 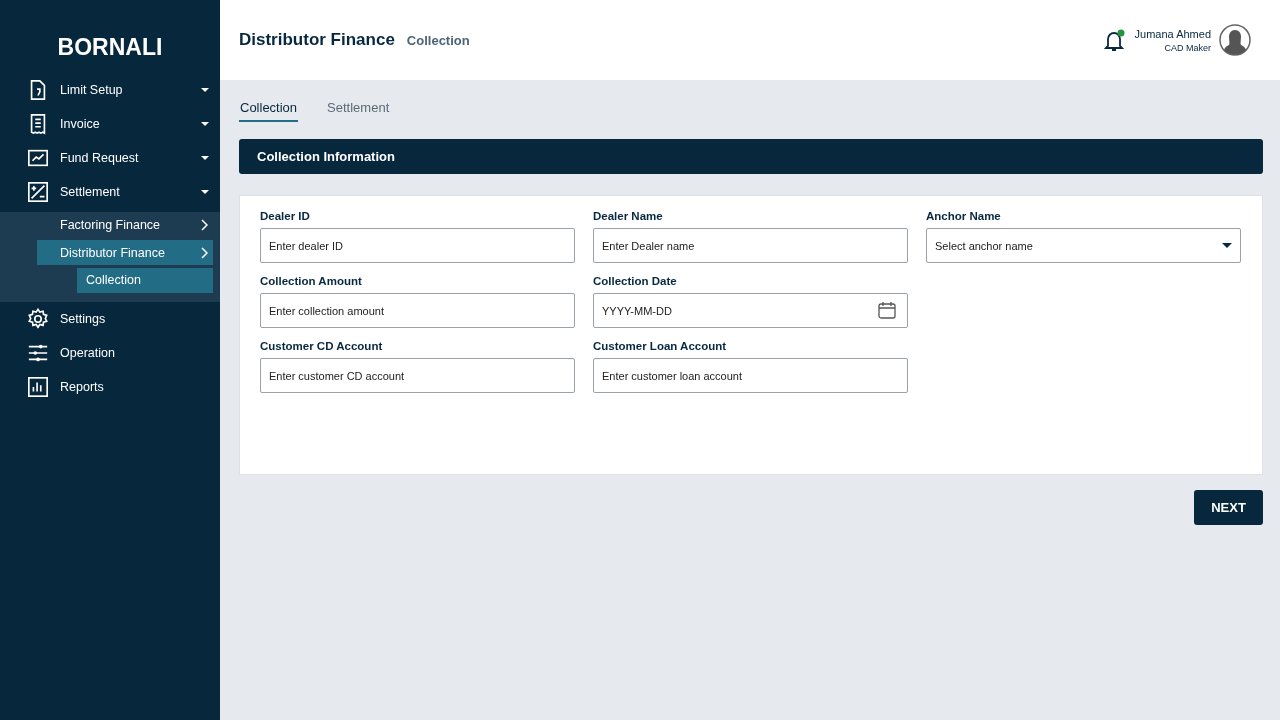 I want to click on nav-item: Limit Setup, so click(x=110, y=90).